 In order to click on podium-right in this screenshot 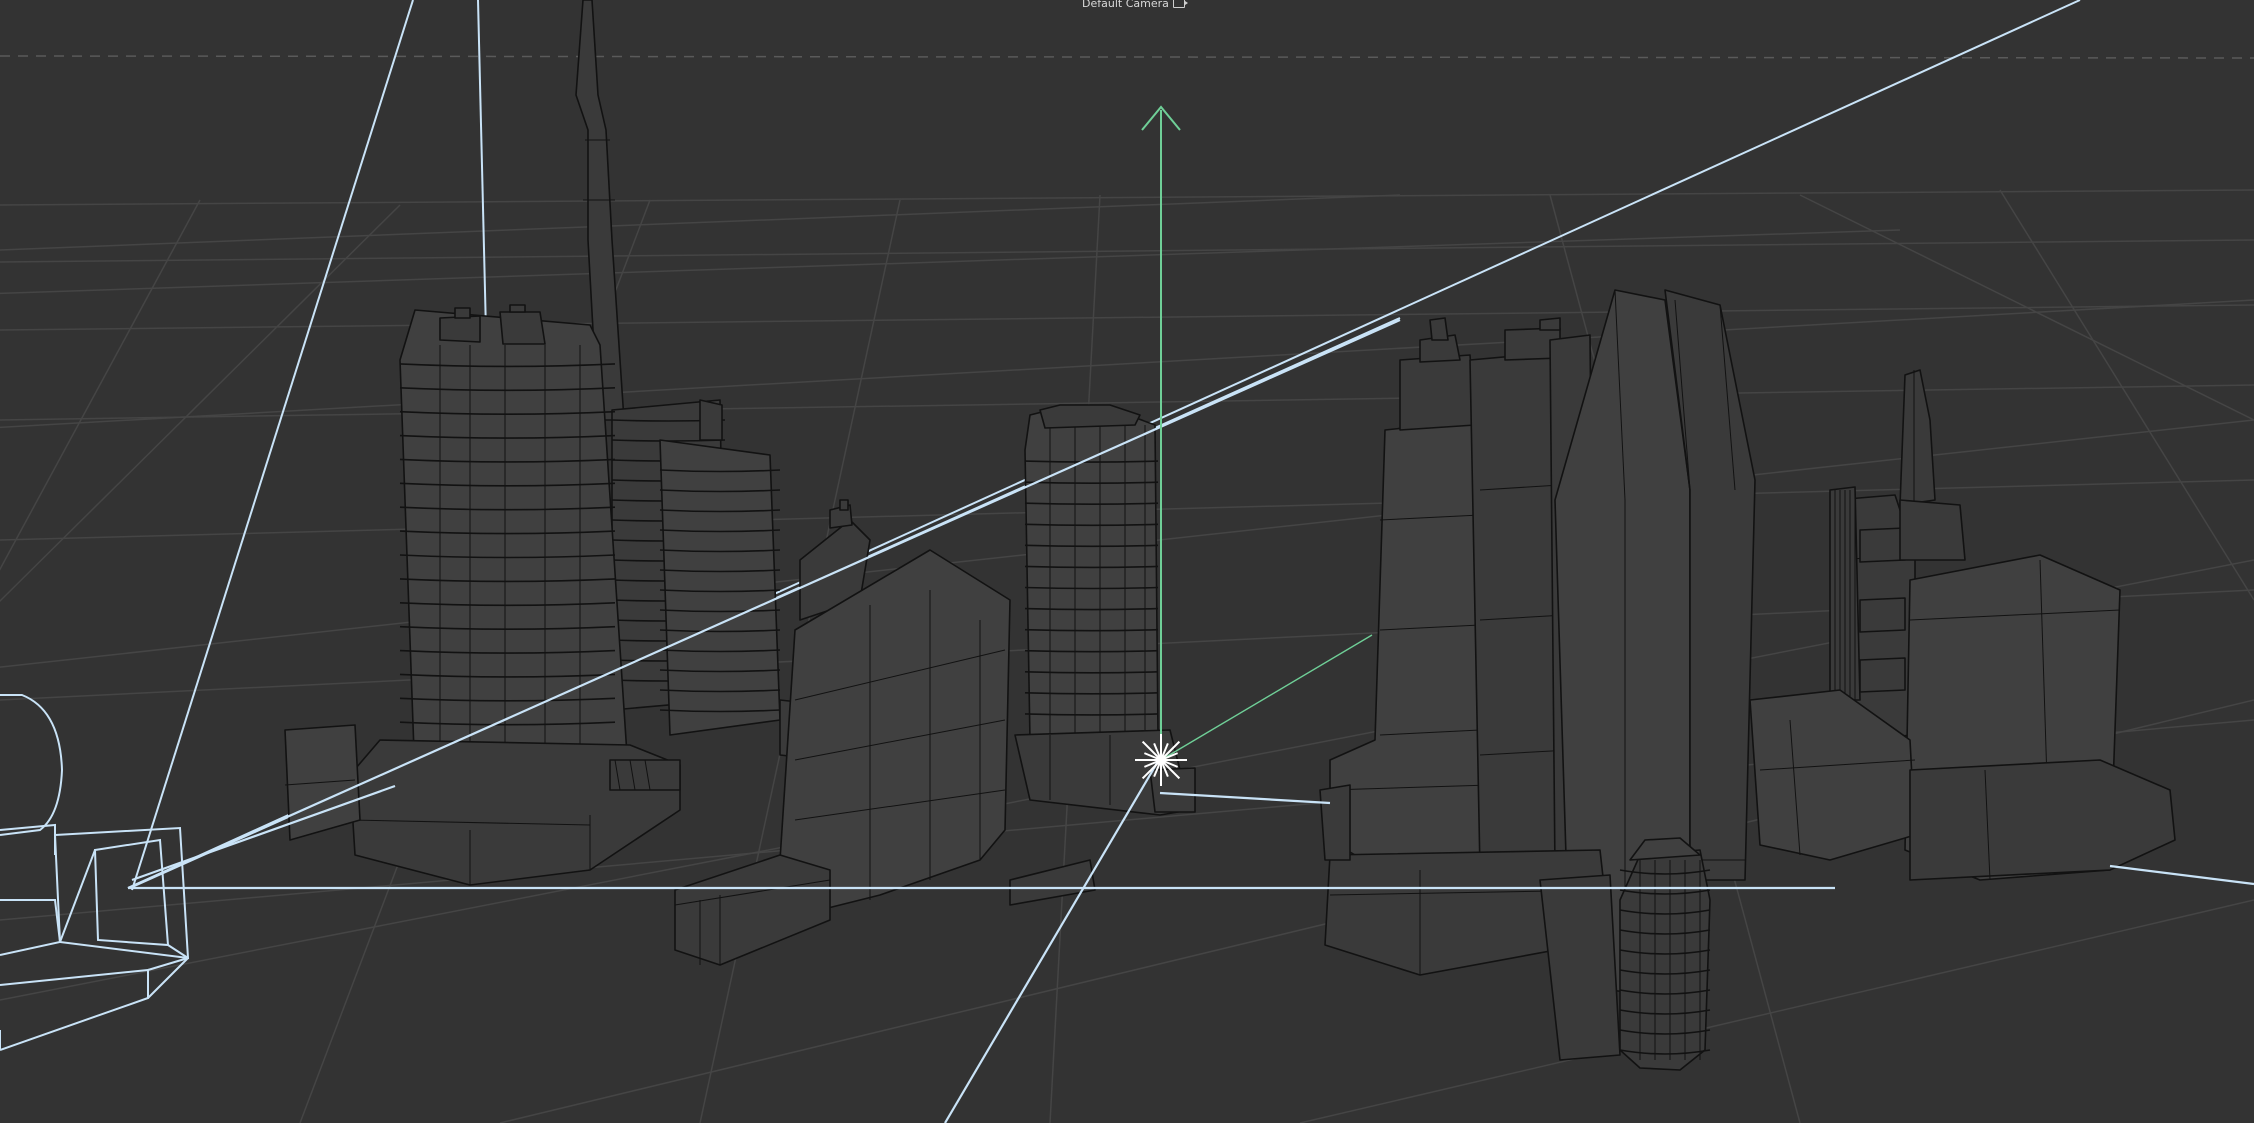, I will do `click(2042, 820)`.